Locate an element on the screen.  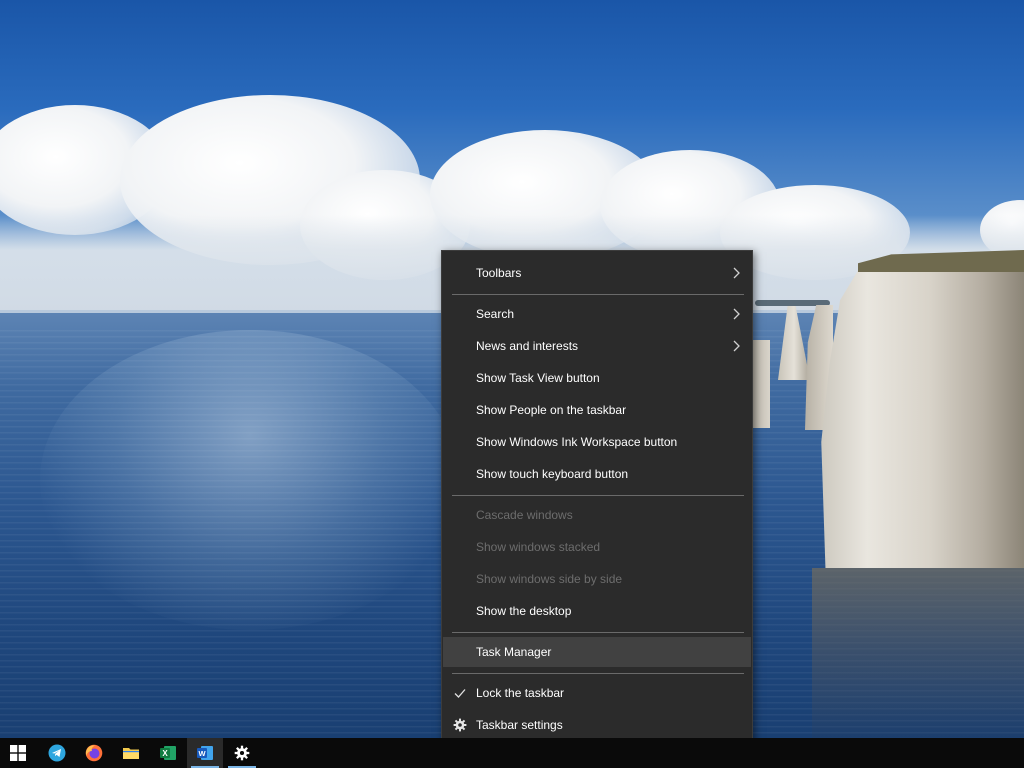
excel-icon: X is located at coordinates (168, 753).